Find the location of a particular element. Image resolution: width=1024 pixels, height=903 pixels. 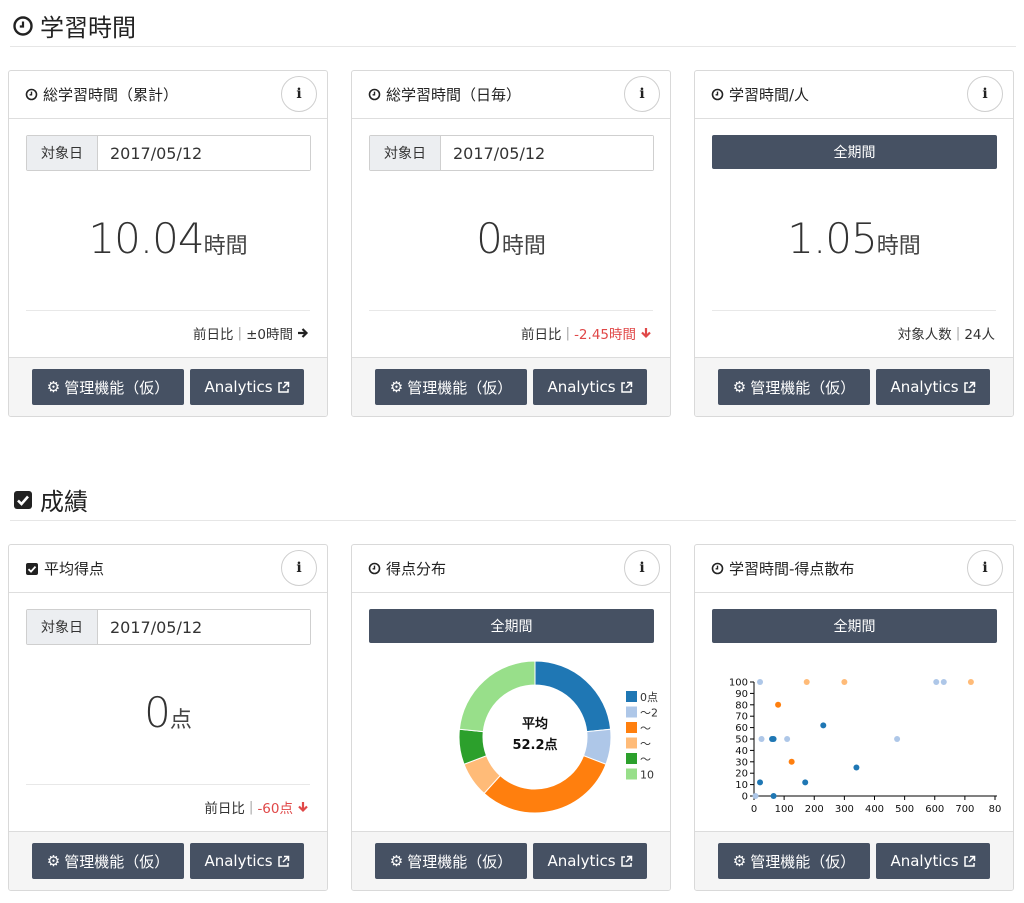

y-tick-label: 0 is located at coordinates (745, 797).